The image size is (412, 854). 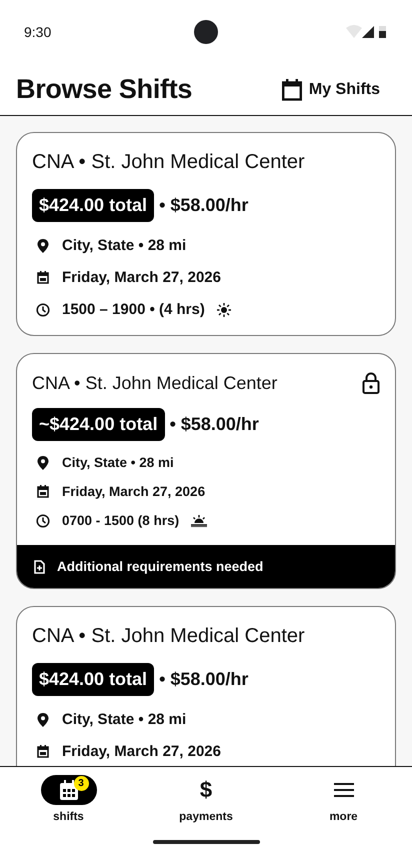 I want to click on my-shifts-button: My Shifts, so click(x=339, y=89).